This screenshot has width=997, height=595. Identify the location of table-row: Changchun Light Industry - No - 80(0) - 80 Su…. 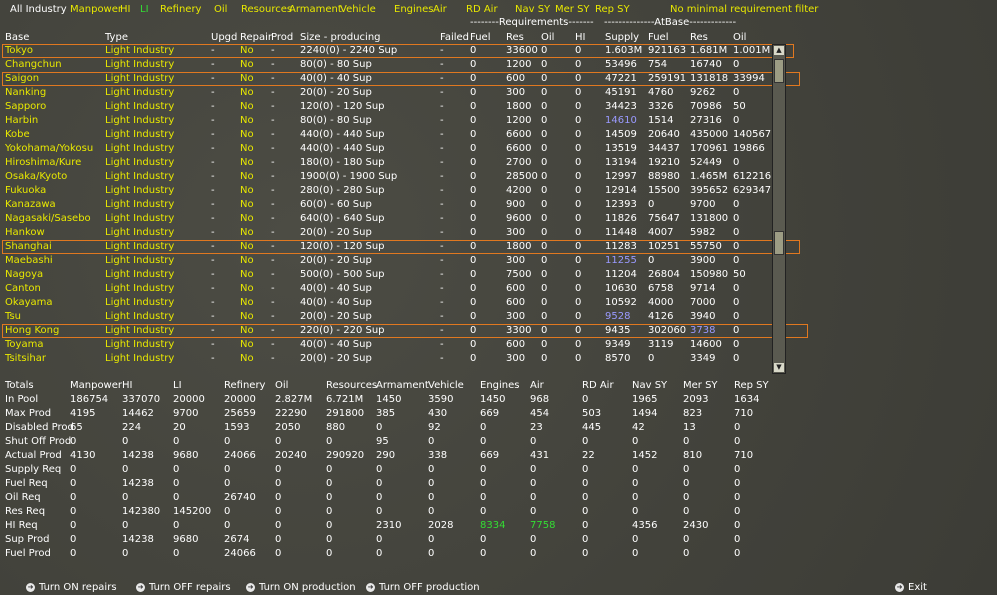
(385, 65).